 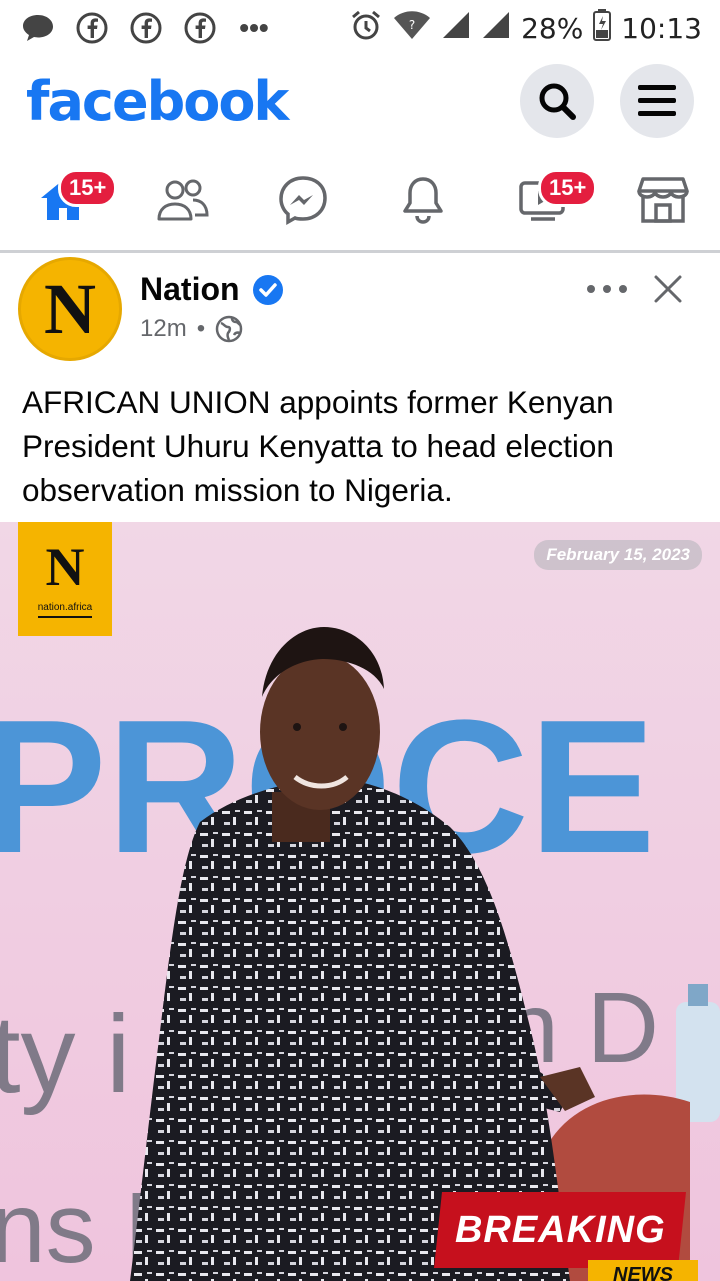 I want to click on wifi-icon: ?, so click(x=412, y=28).